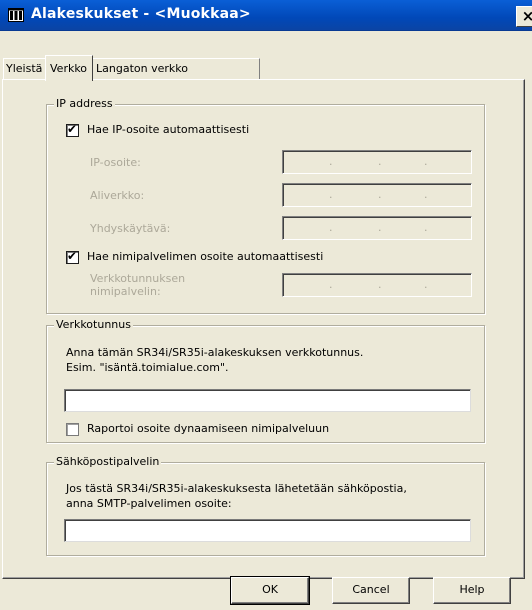  What do you see at coordinates (267, 530) in the screenshot?
I see `smtp-server-input` at bounding box center [267, 530].